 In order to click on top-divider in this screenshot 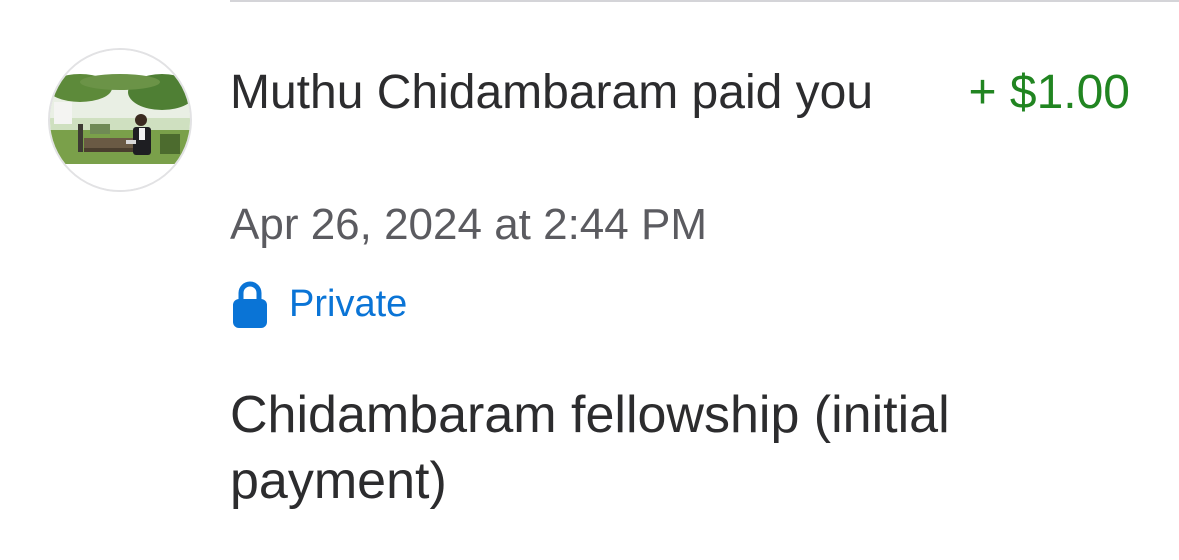, I will do `click(704, 1)`.